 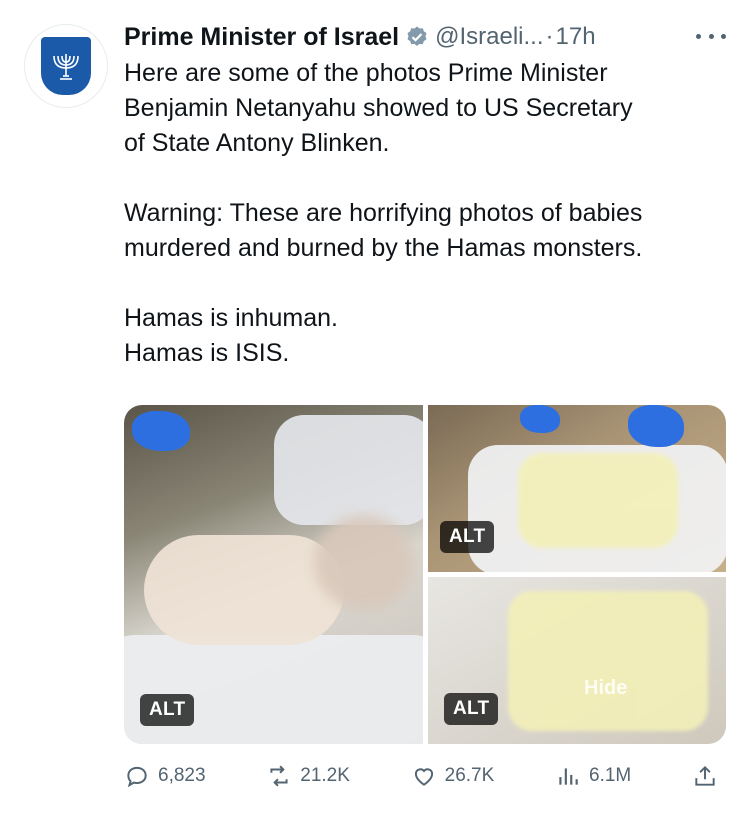 I want to click on verified-badge-icon, so click(x=417, y=37).